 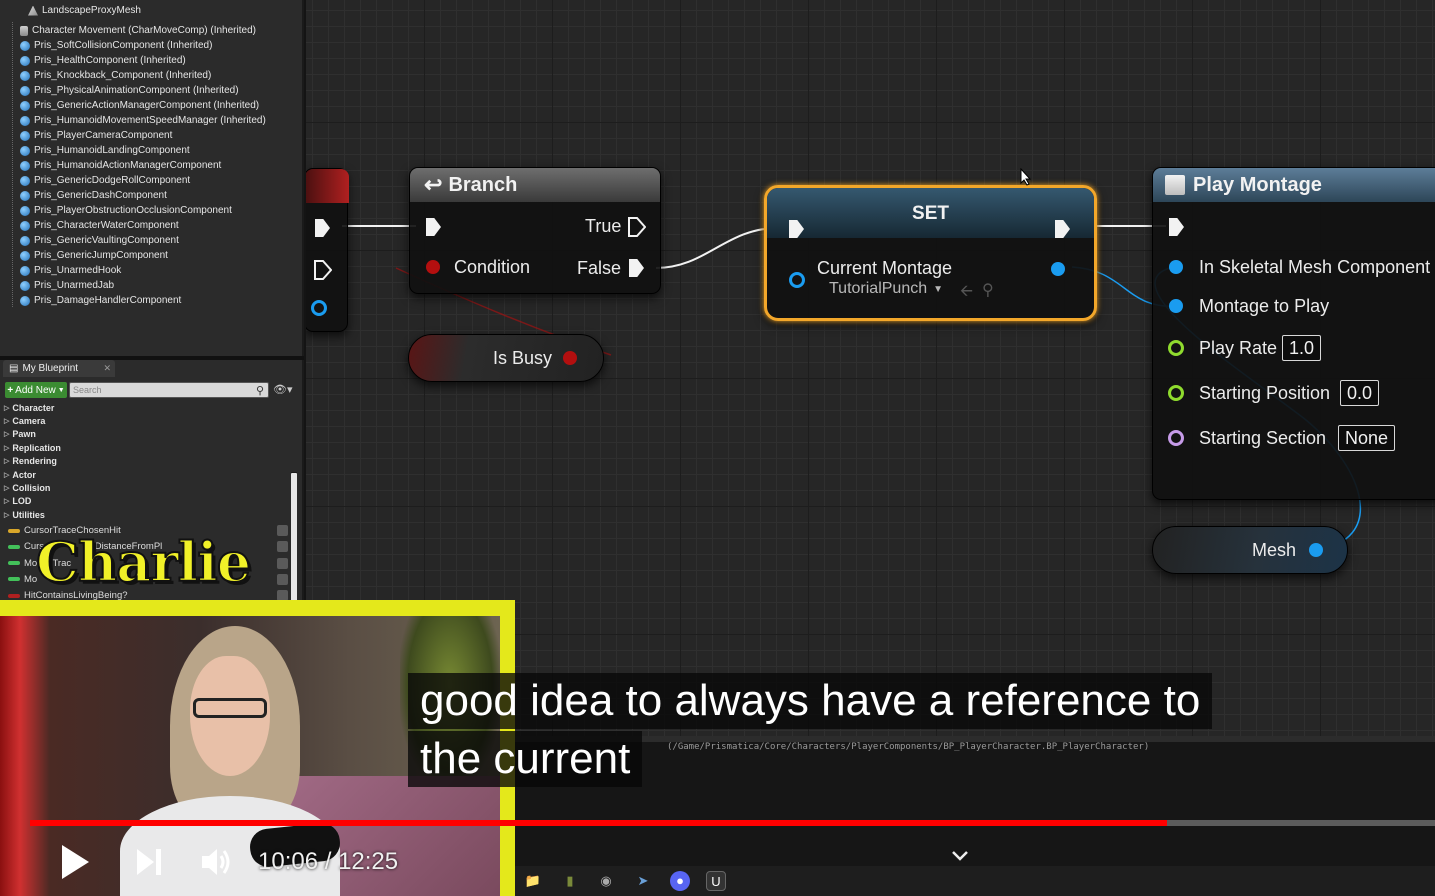 I want to click on play-montage-header: Play Montage, so click(x=1294, y=185).